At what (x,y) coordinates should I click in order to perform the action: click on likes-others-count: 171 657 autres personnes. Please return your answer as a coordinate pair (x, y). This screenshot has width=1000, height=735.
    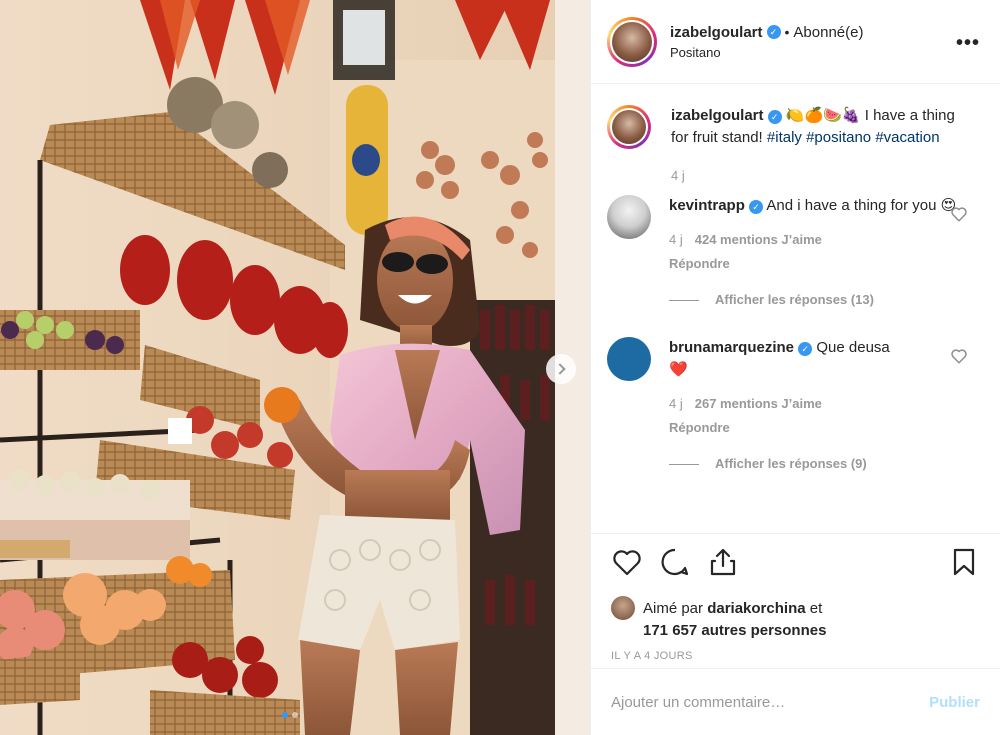
    Looking at the image, I should click on (734, 630).